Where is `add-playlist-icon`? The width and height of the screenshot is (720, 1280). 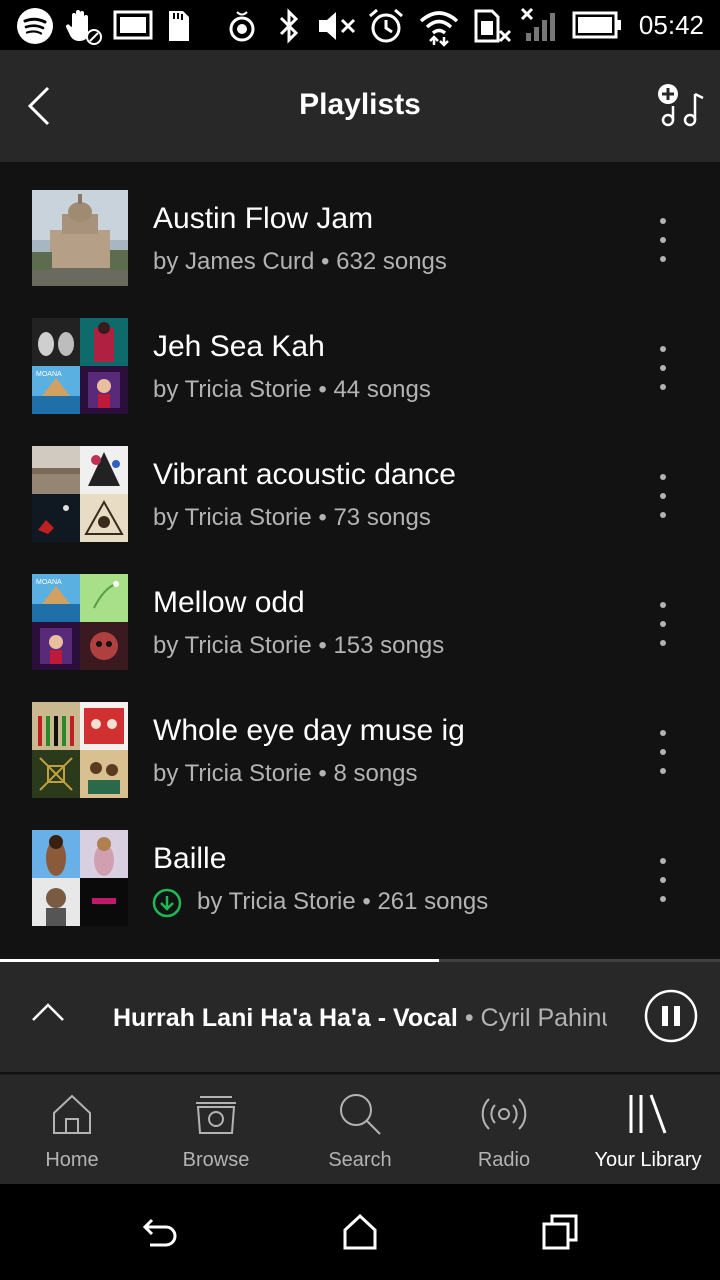 add-playlist-icon is located at coordinates (681, 107).